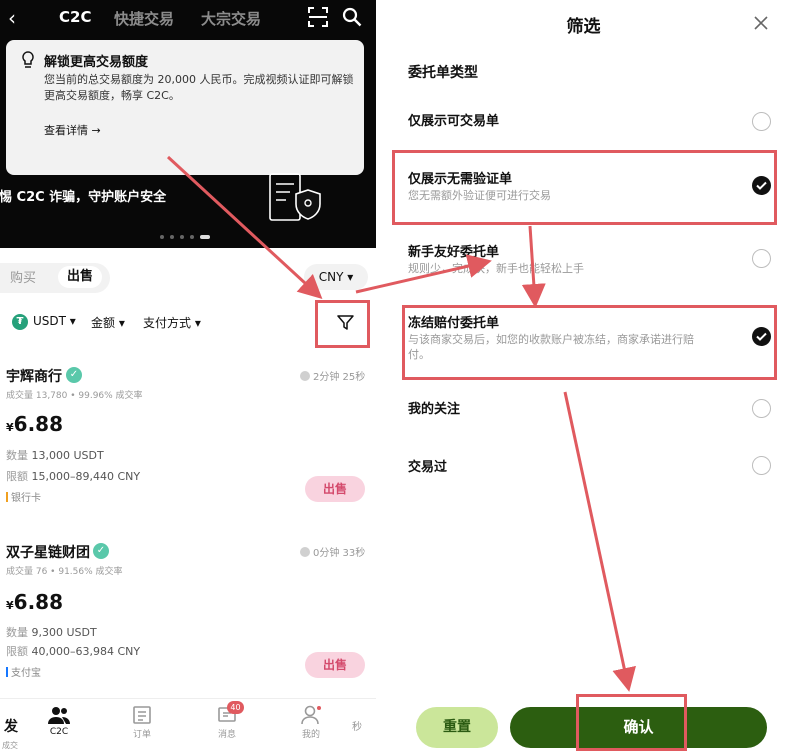 The width and height of the screenshot is (785, 752). Describe the element at coordinates (583, 27) in the screenshot. I see `panel-title: 筛选` at that location.